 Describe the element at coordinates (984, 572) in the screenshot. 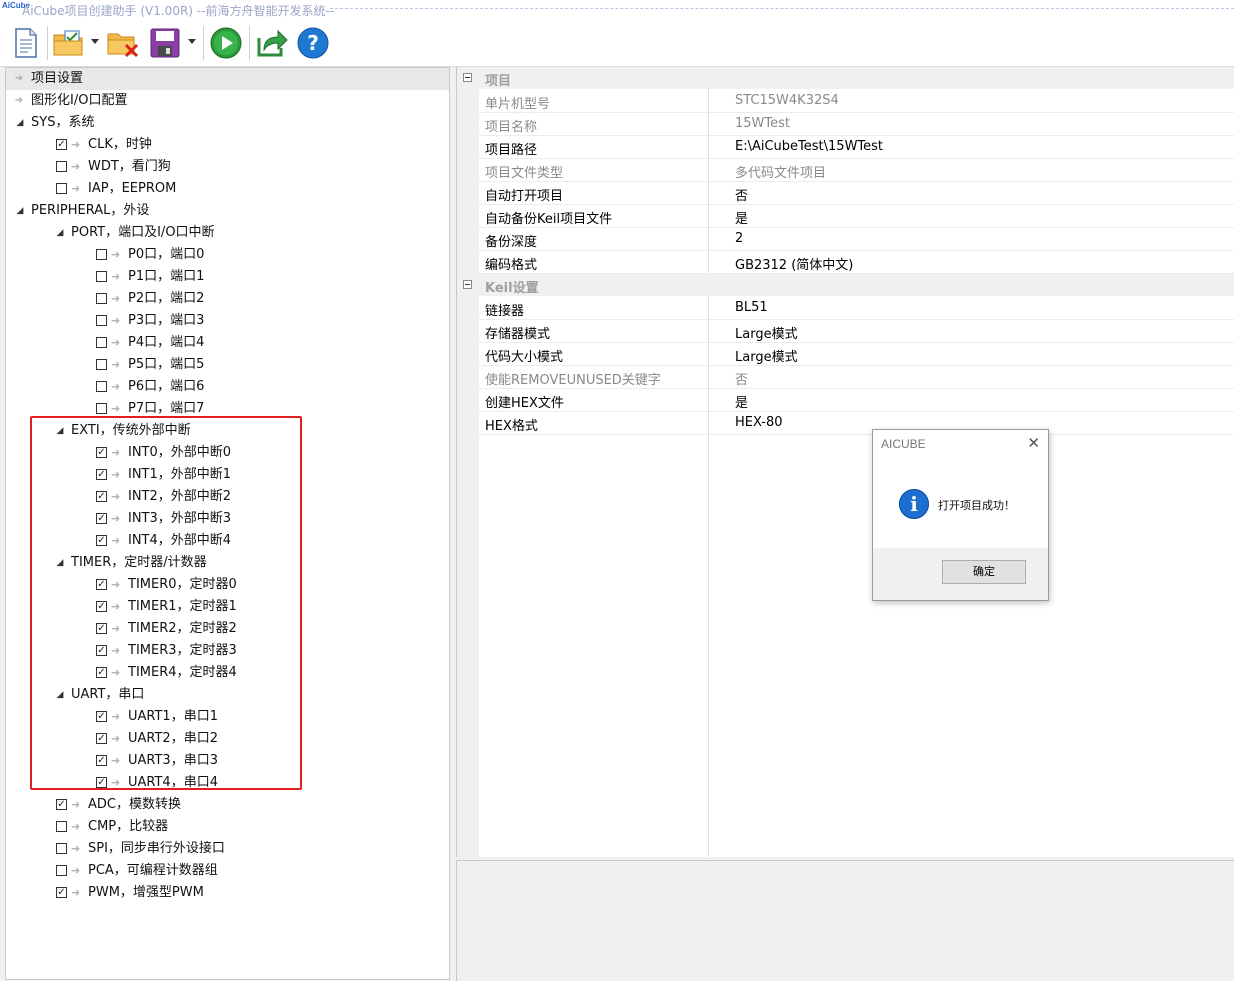

I see `ok-button: 确定` at that location.